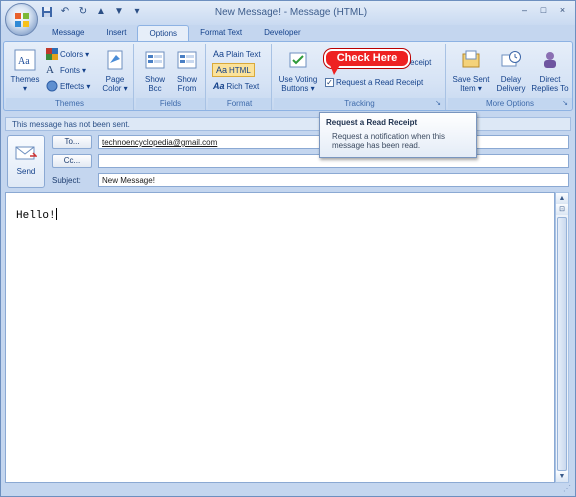 This screenshot has width=576, height=497. Describe the element at coordinates (72, 54) in the screenshot. I see `colors-label: Colors` at that location.